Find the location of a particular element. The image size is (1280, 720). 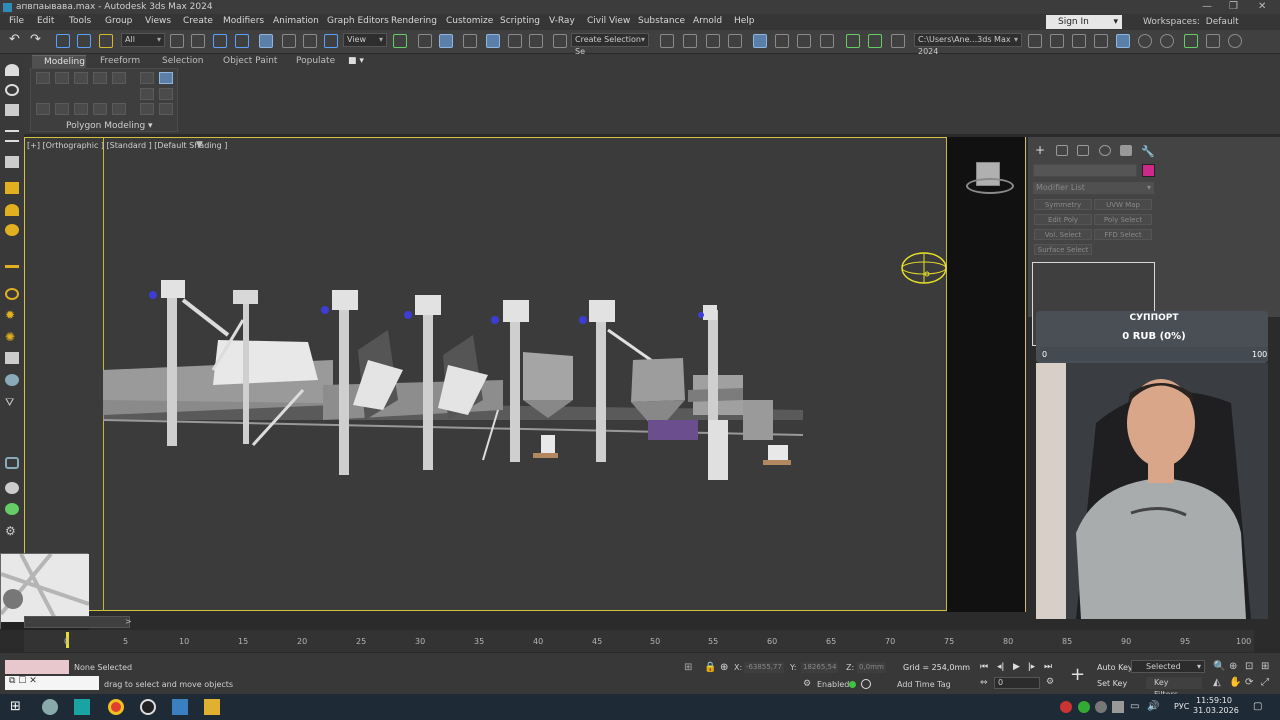

bind-space-warp-icon is located at coordinates (106, 41).